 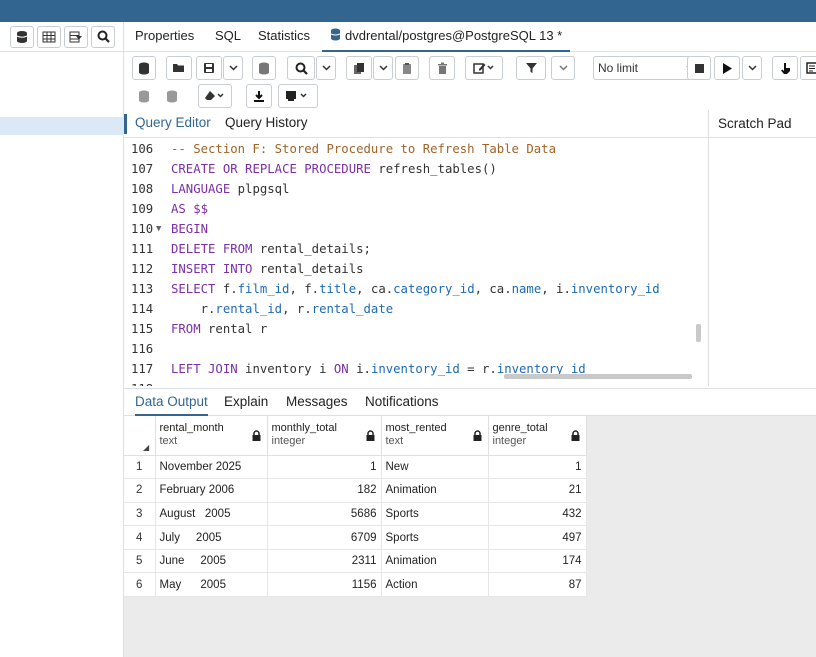 I want to click on clear-icon, so click(x=215, y=96).